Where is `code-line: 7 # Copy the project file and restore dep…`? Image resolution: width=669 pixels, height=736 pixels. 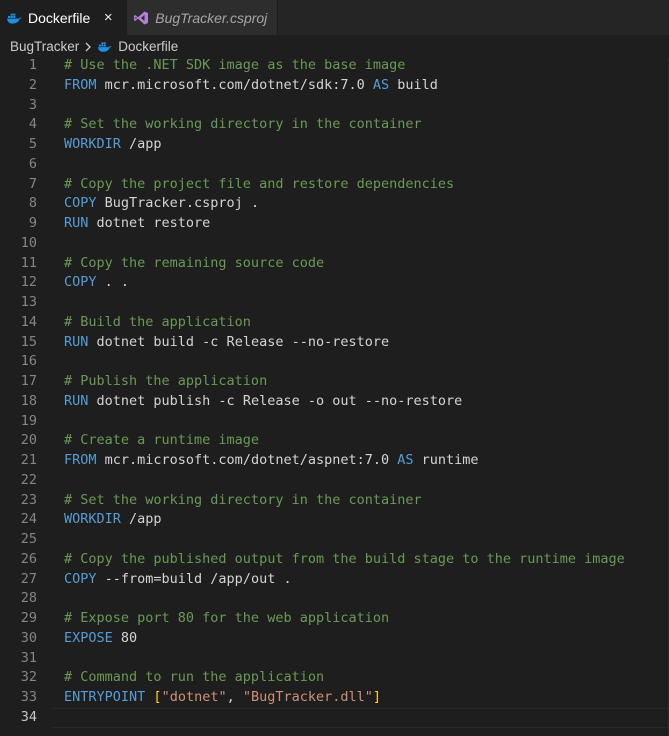
code-line: 7 # Copy the project file and restore dep… is located at coordinates (334, 185).